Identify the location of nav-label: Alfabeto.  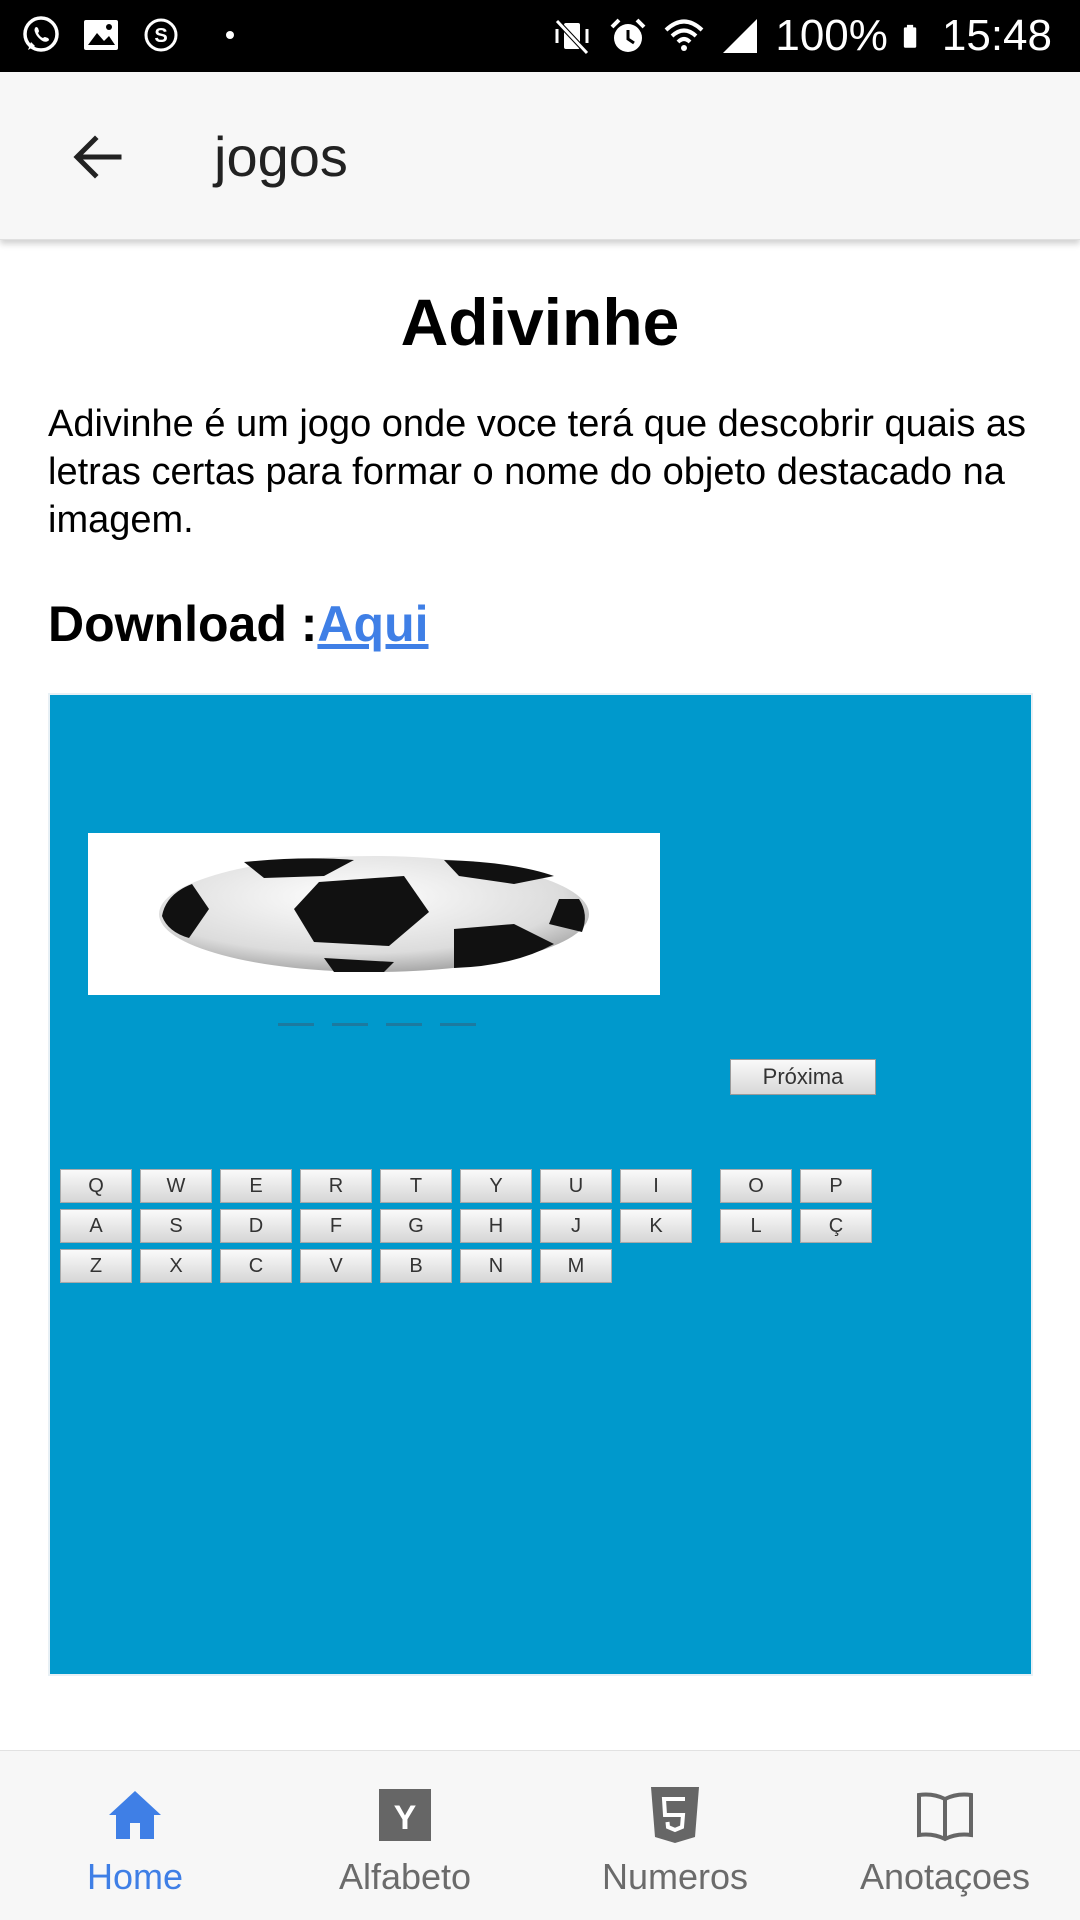
(405, 1876).